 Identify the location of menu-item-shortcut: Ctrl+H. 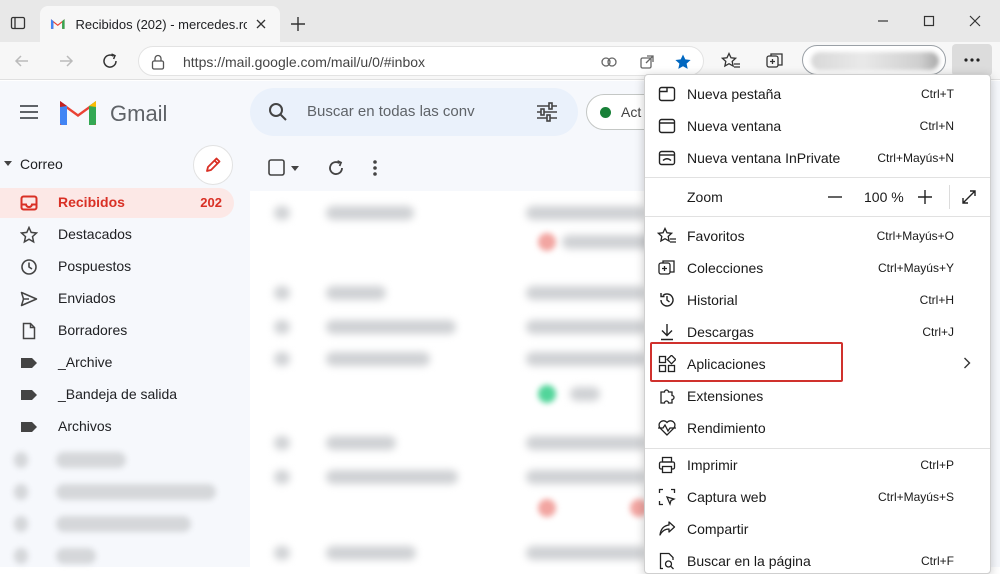
(936, 300).